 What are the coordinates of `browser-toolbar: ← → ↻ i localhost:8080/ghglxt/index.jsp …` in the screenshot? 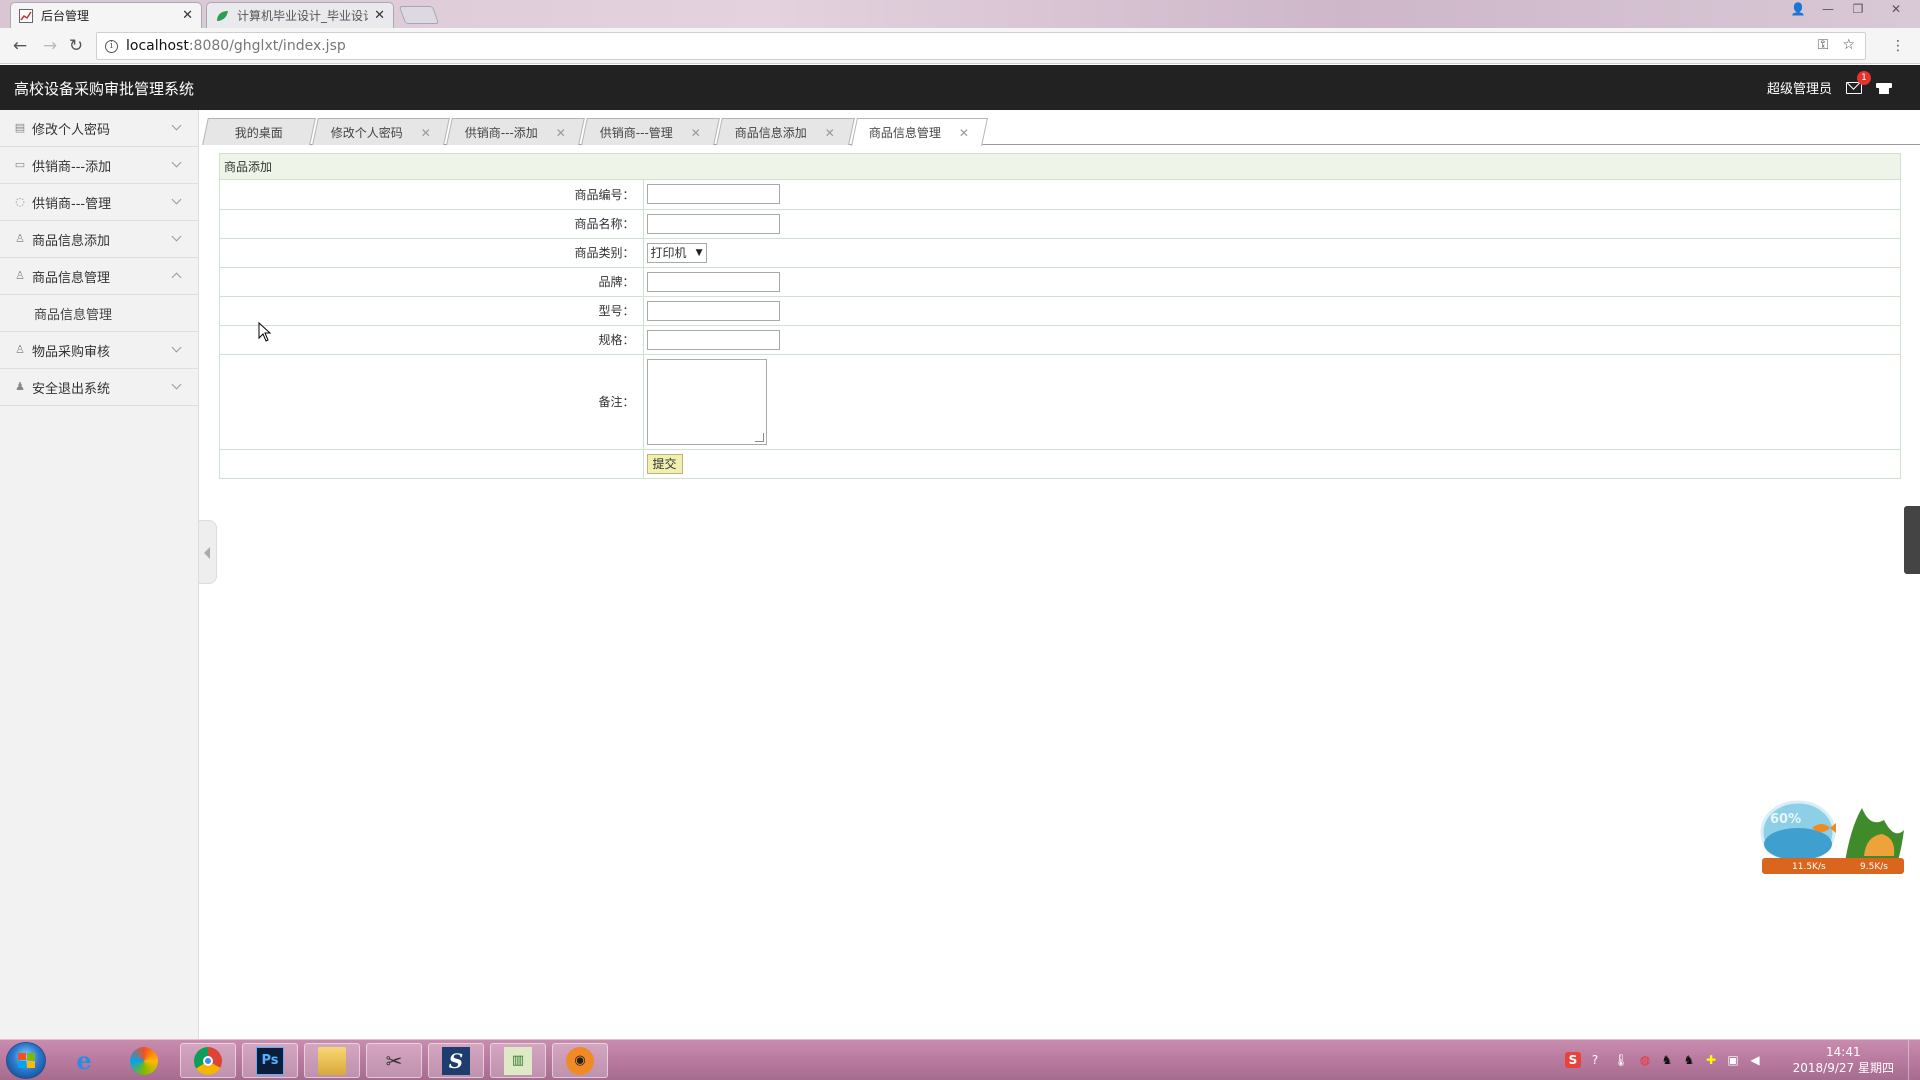 It's located at (960, 46).